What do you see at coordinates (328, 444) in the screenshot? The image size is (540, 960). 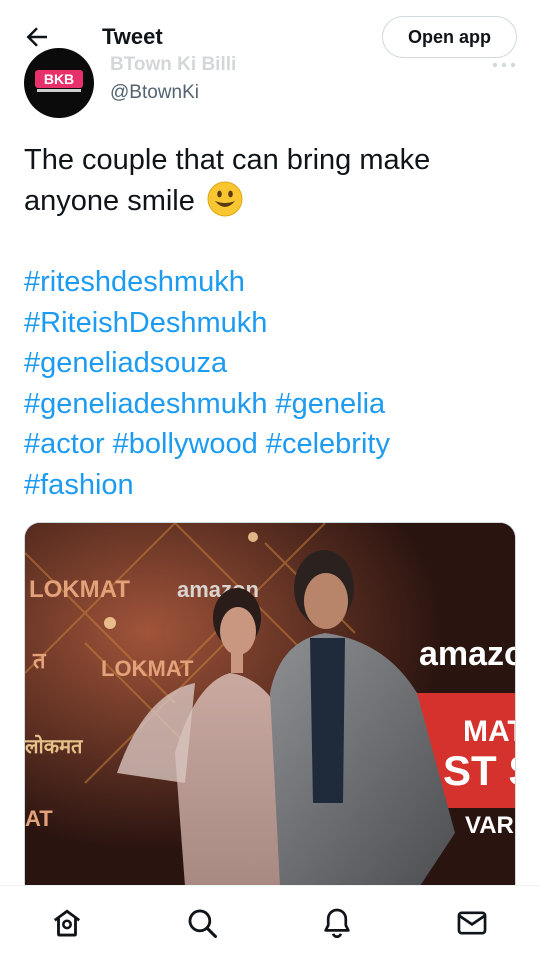 I see `hashtag-link: #celebrity` at bounding box center [328, 444].